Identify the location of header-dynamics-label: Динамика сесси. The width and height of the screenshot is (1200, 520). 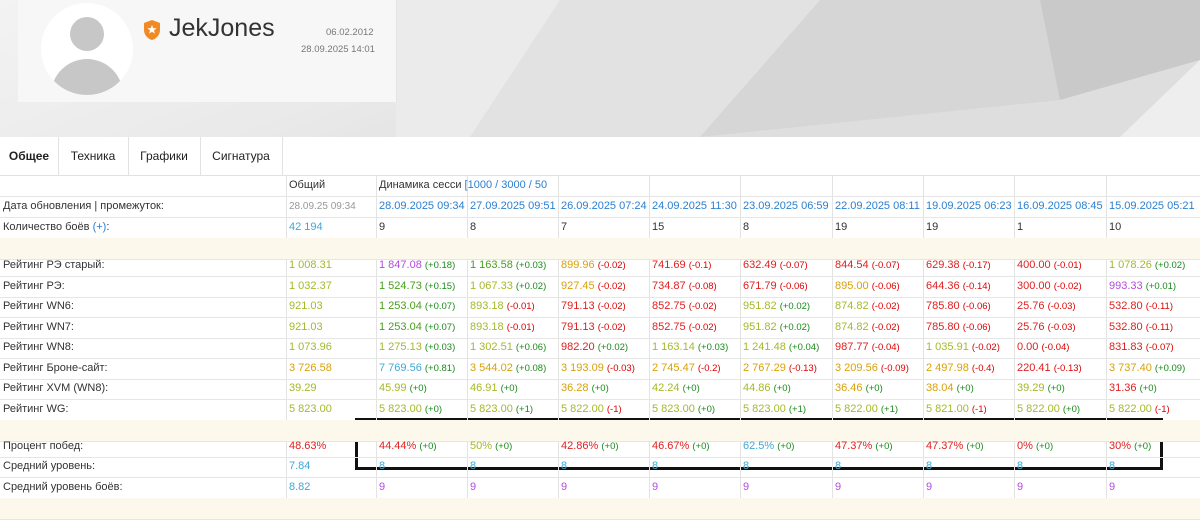
(422, 185).